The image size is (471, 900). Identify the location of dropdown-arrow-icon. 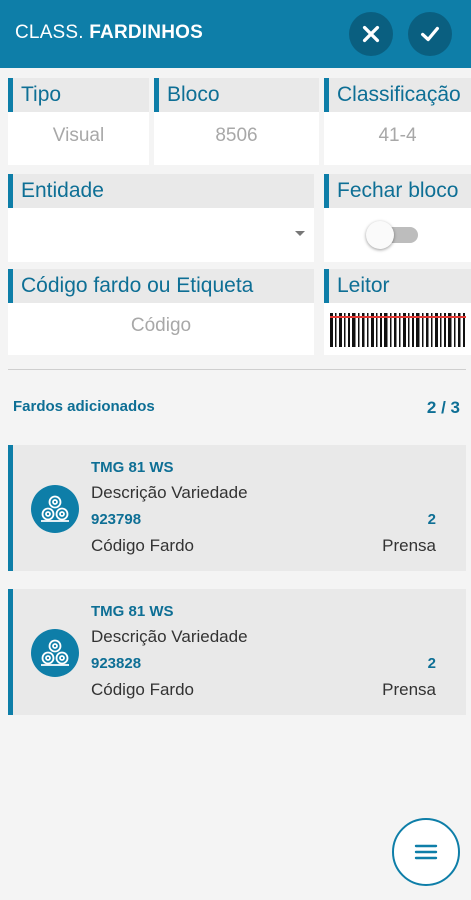
(300, 233).